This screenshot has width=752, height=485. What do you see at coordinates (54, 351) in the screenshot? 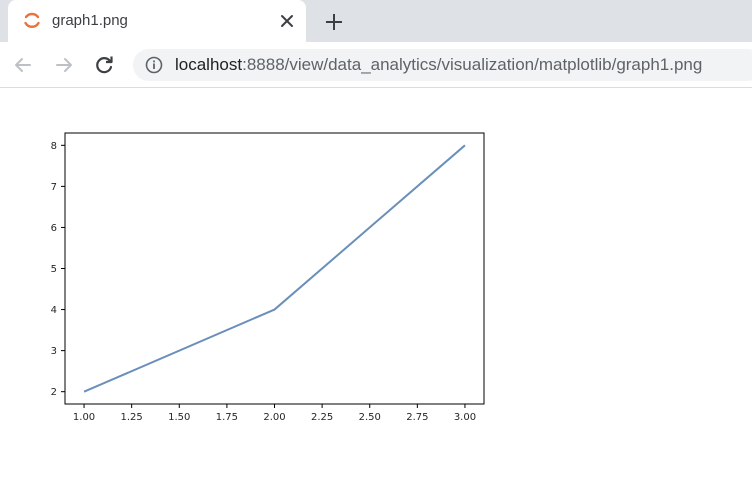
I see `y-tick-label: 3` at bounding box center [54, 351].